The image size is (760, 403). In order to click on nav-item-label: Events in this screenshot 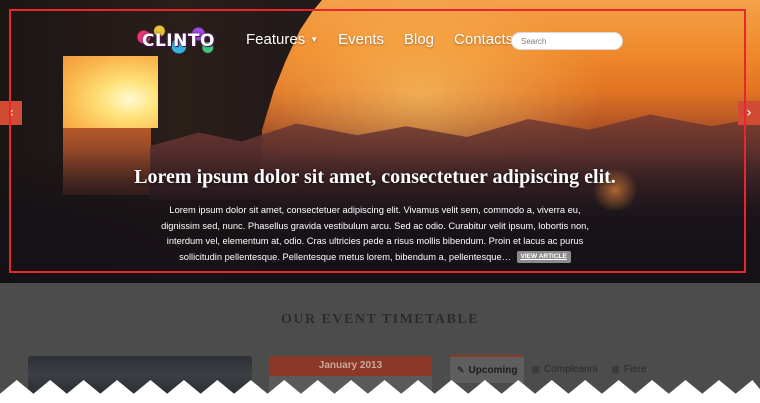, I will do `click(361, 39)`.